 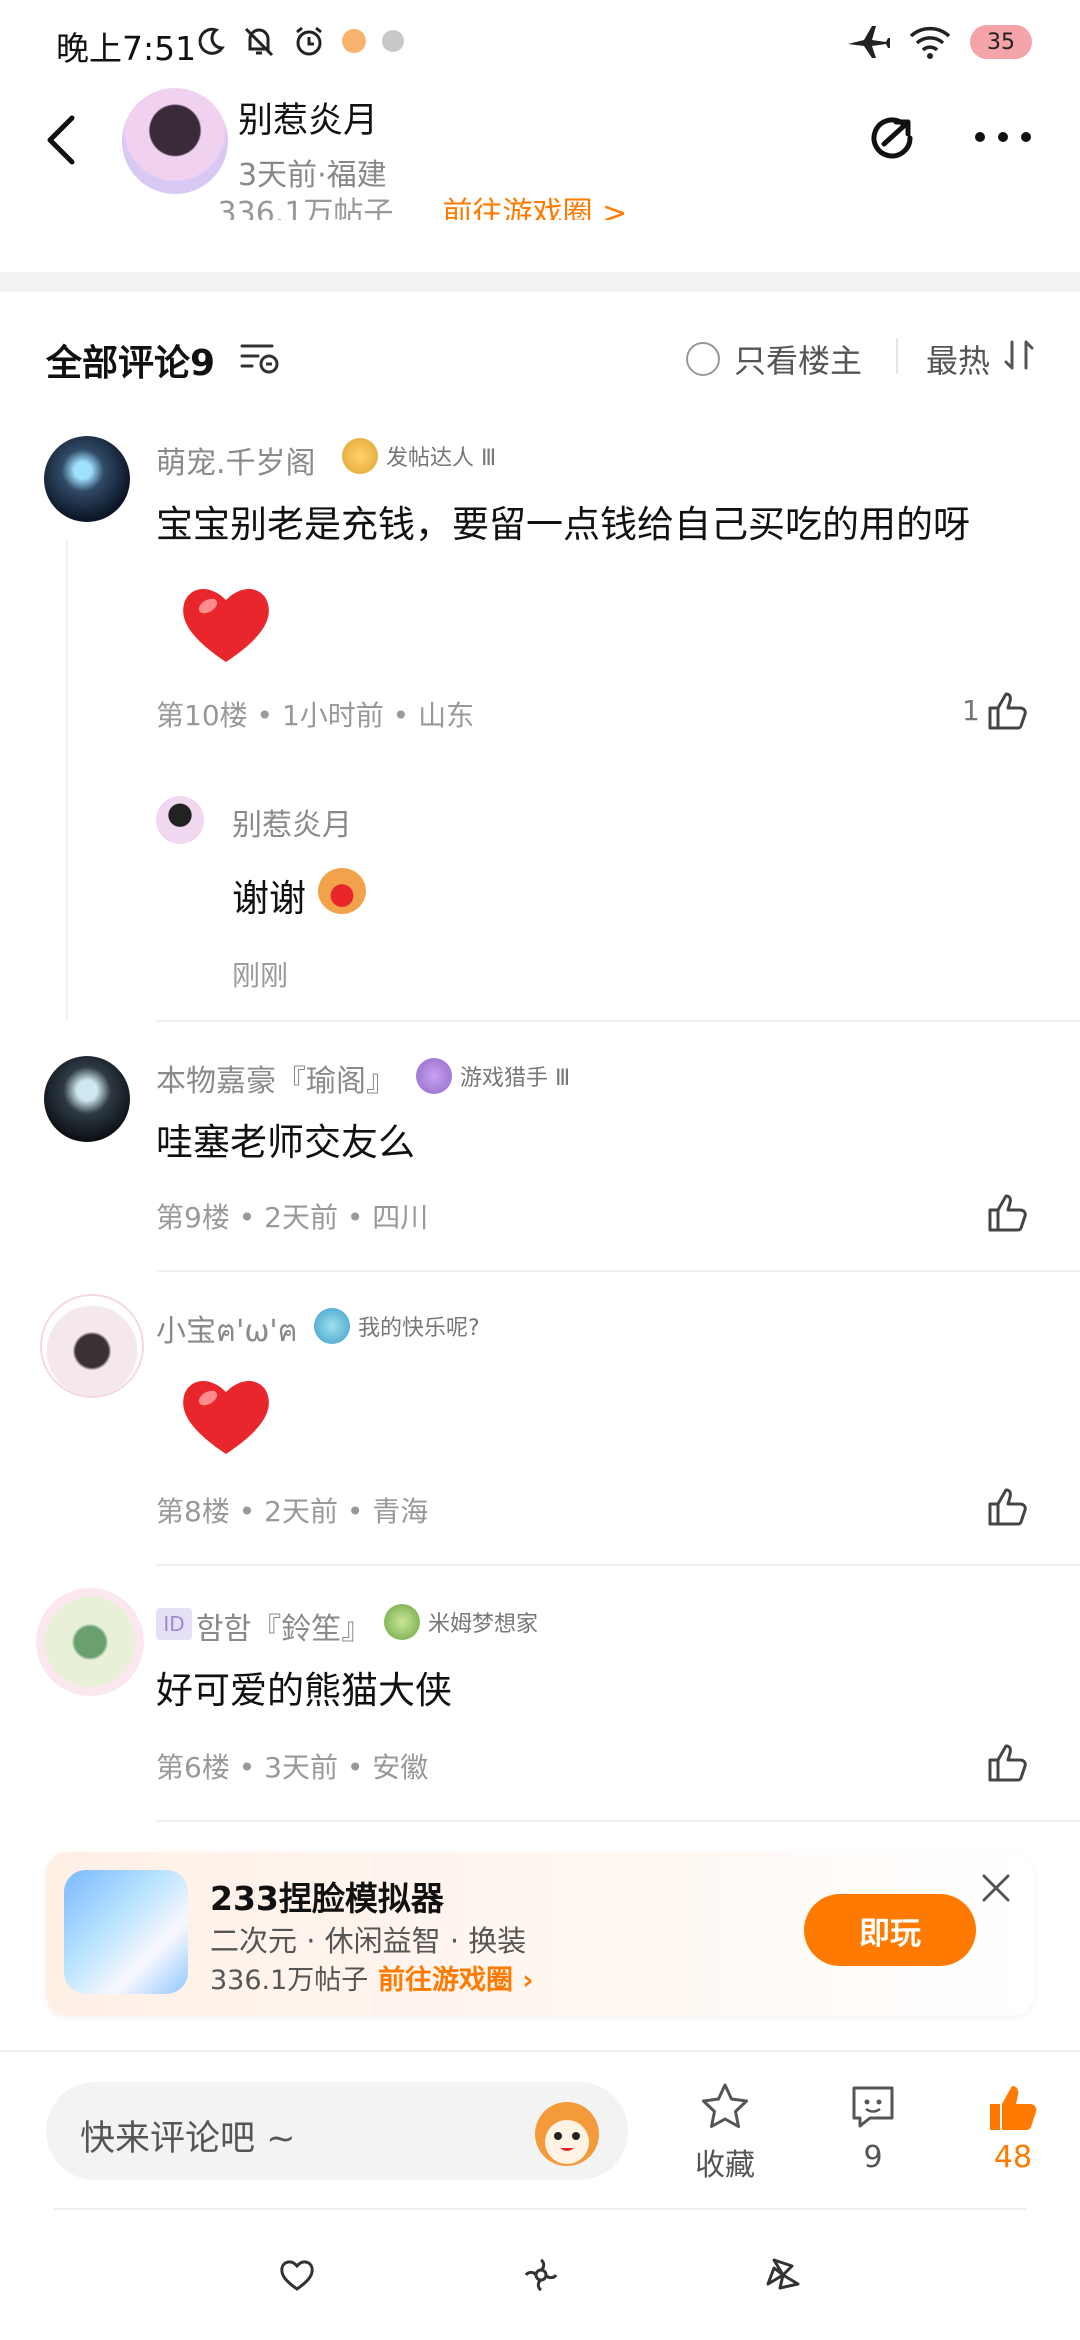 I want to click on user-badge: 我的快乐呢?, so click(x=397, y=1326).